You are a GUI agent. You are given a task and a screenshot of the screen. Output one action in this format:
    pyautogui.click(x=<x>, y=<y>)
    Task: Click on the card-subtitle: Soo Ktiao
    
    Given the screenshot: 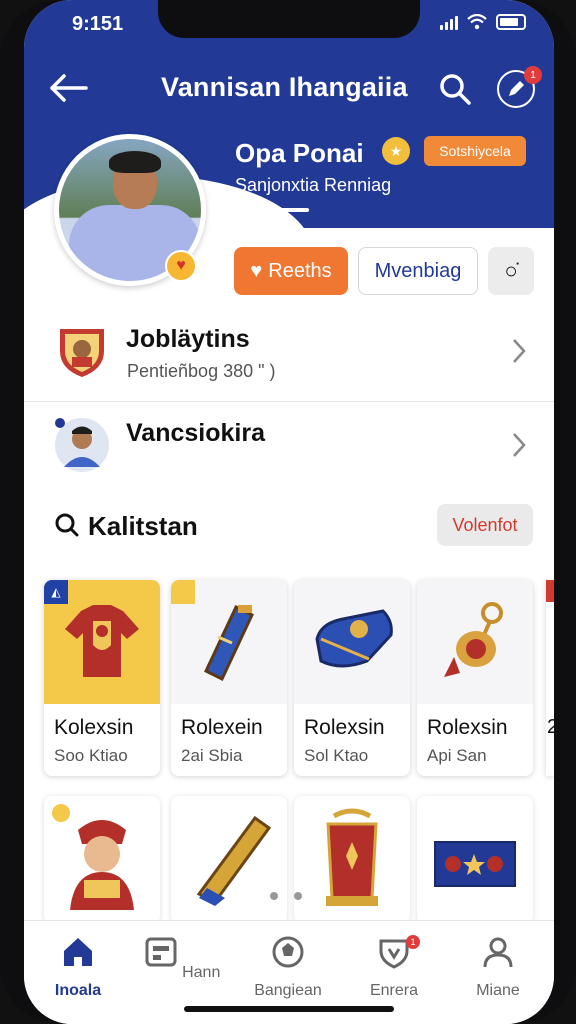 What is the action you would take?
    pyautogui.click(x=91, y=755)
    